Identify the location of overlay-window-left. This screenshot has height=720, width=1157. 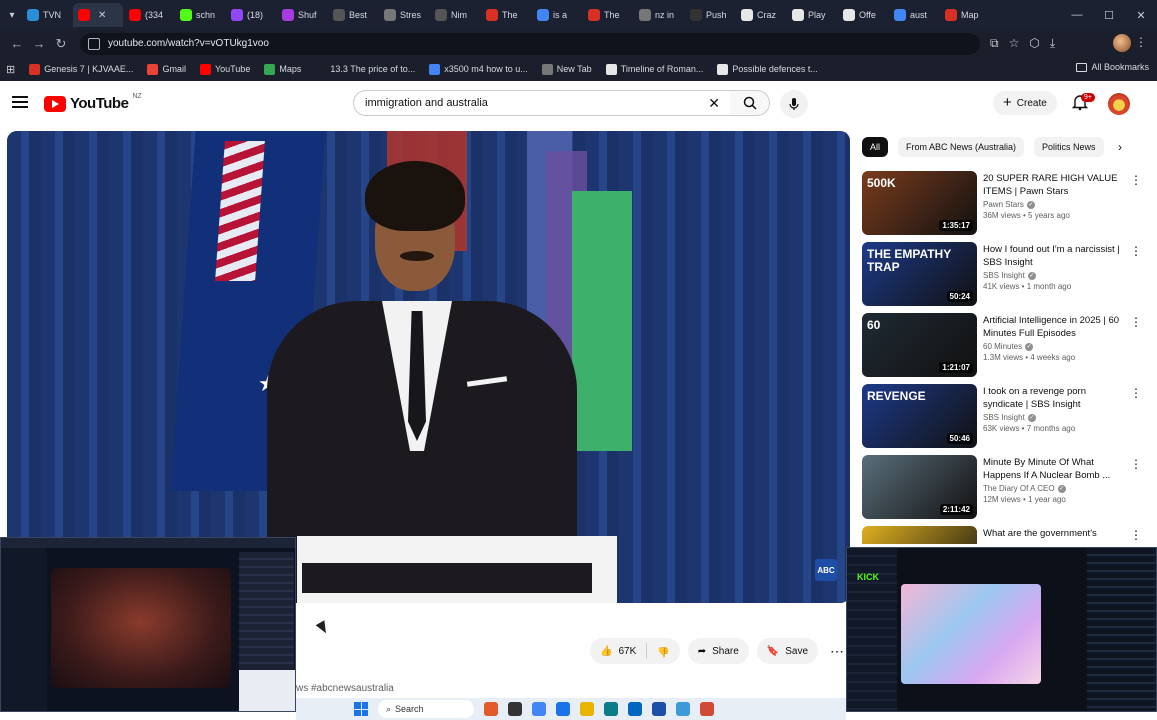
(148, 624).